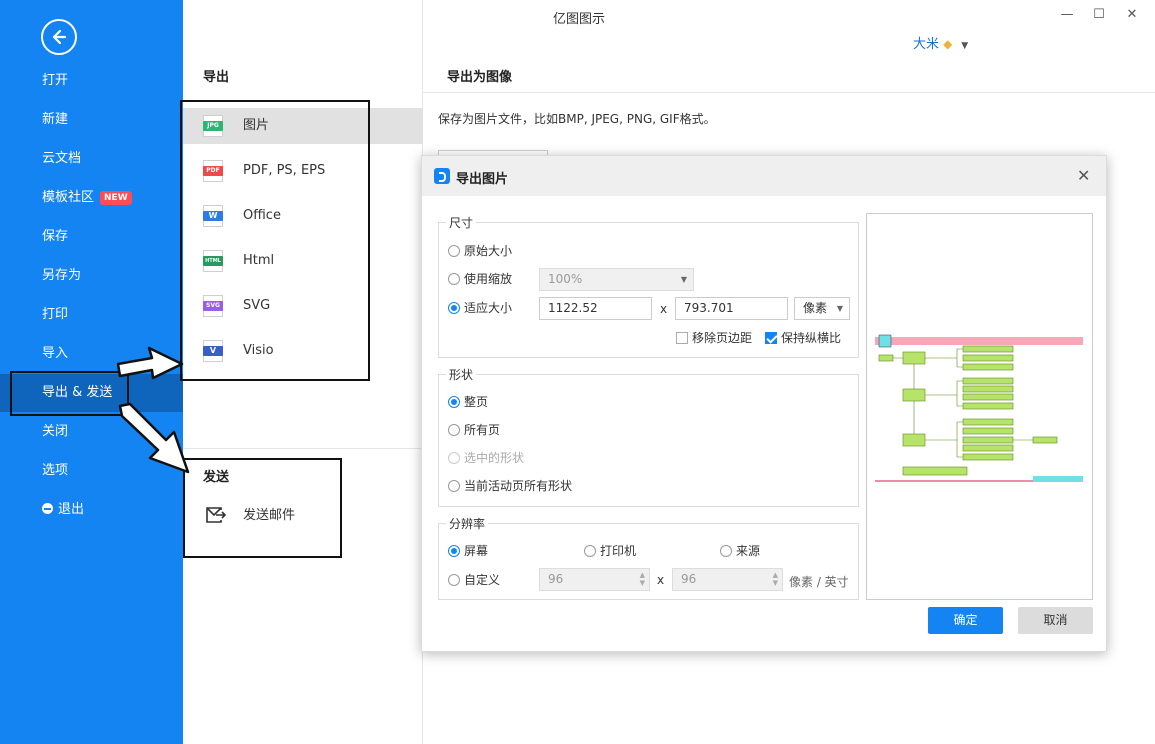 This screenshot has height=744, width=1155. Describe the element at coordinates (771, 338) in the screenshot. I see `checkbox-checked-icon` at that location.